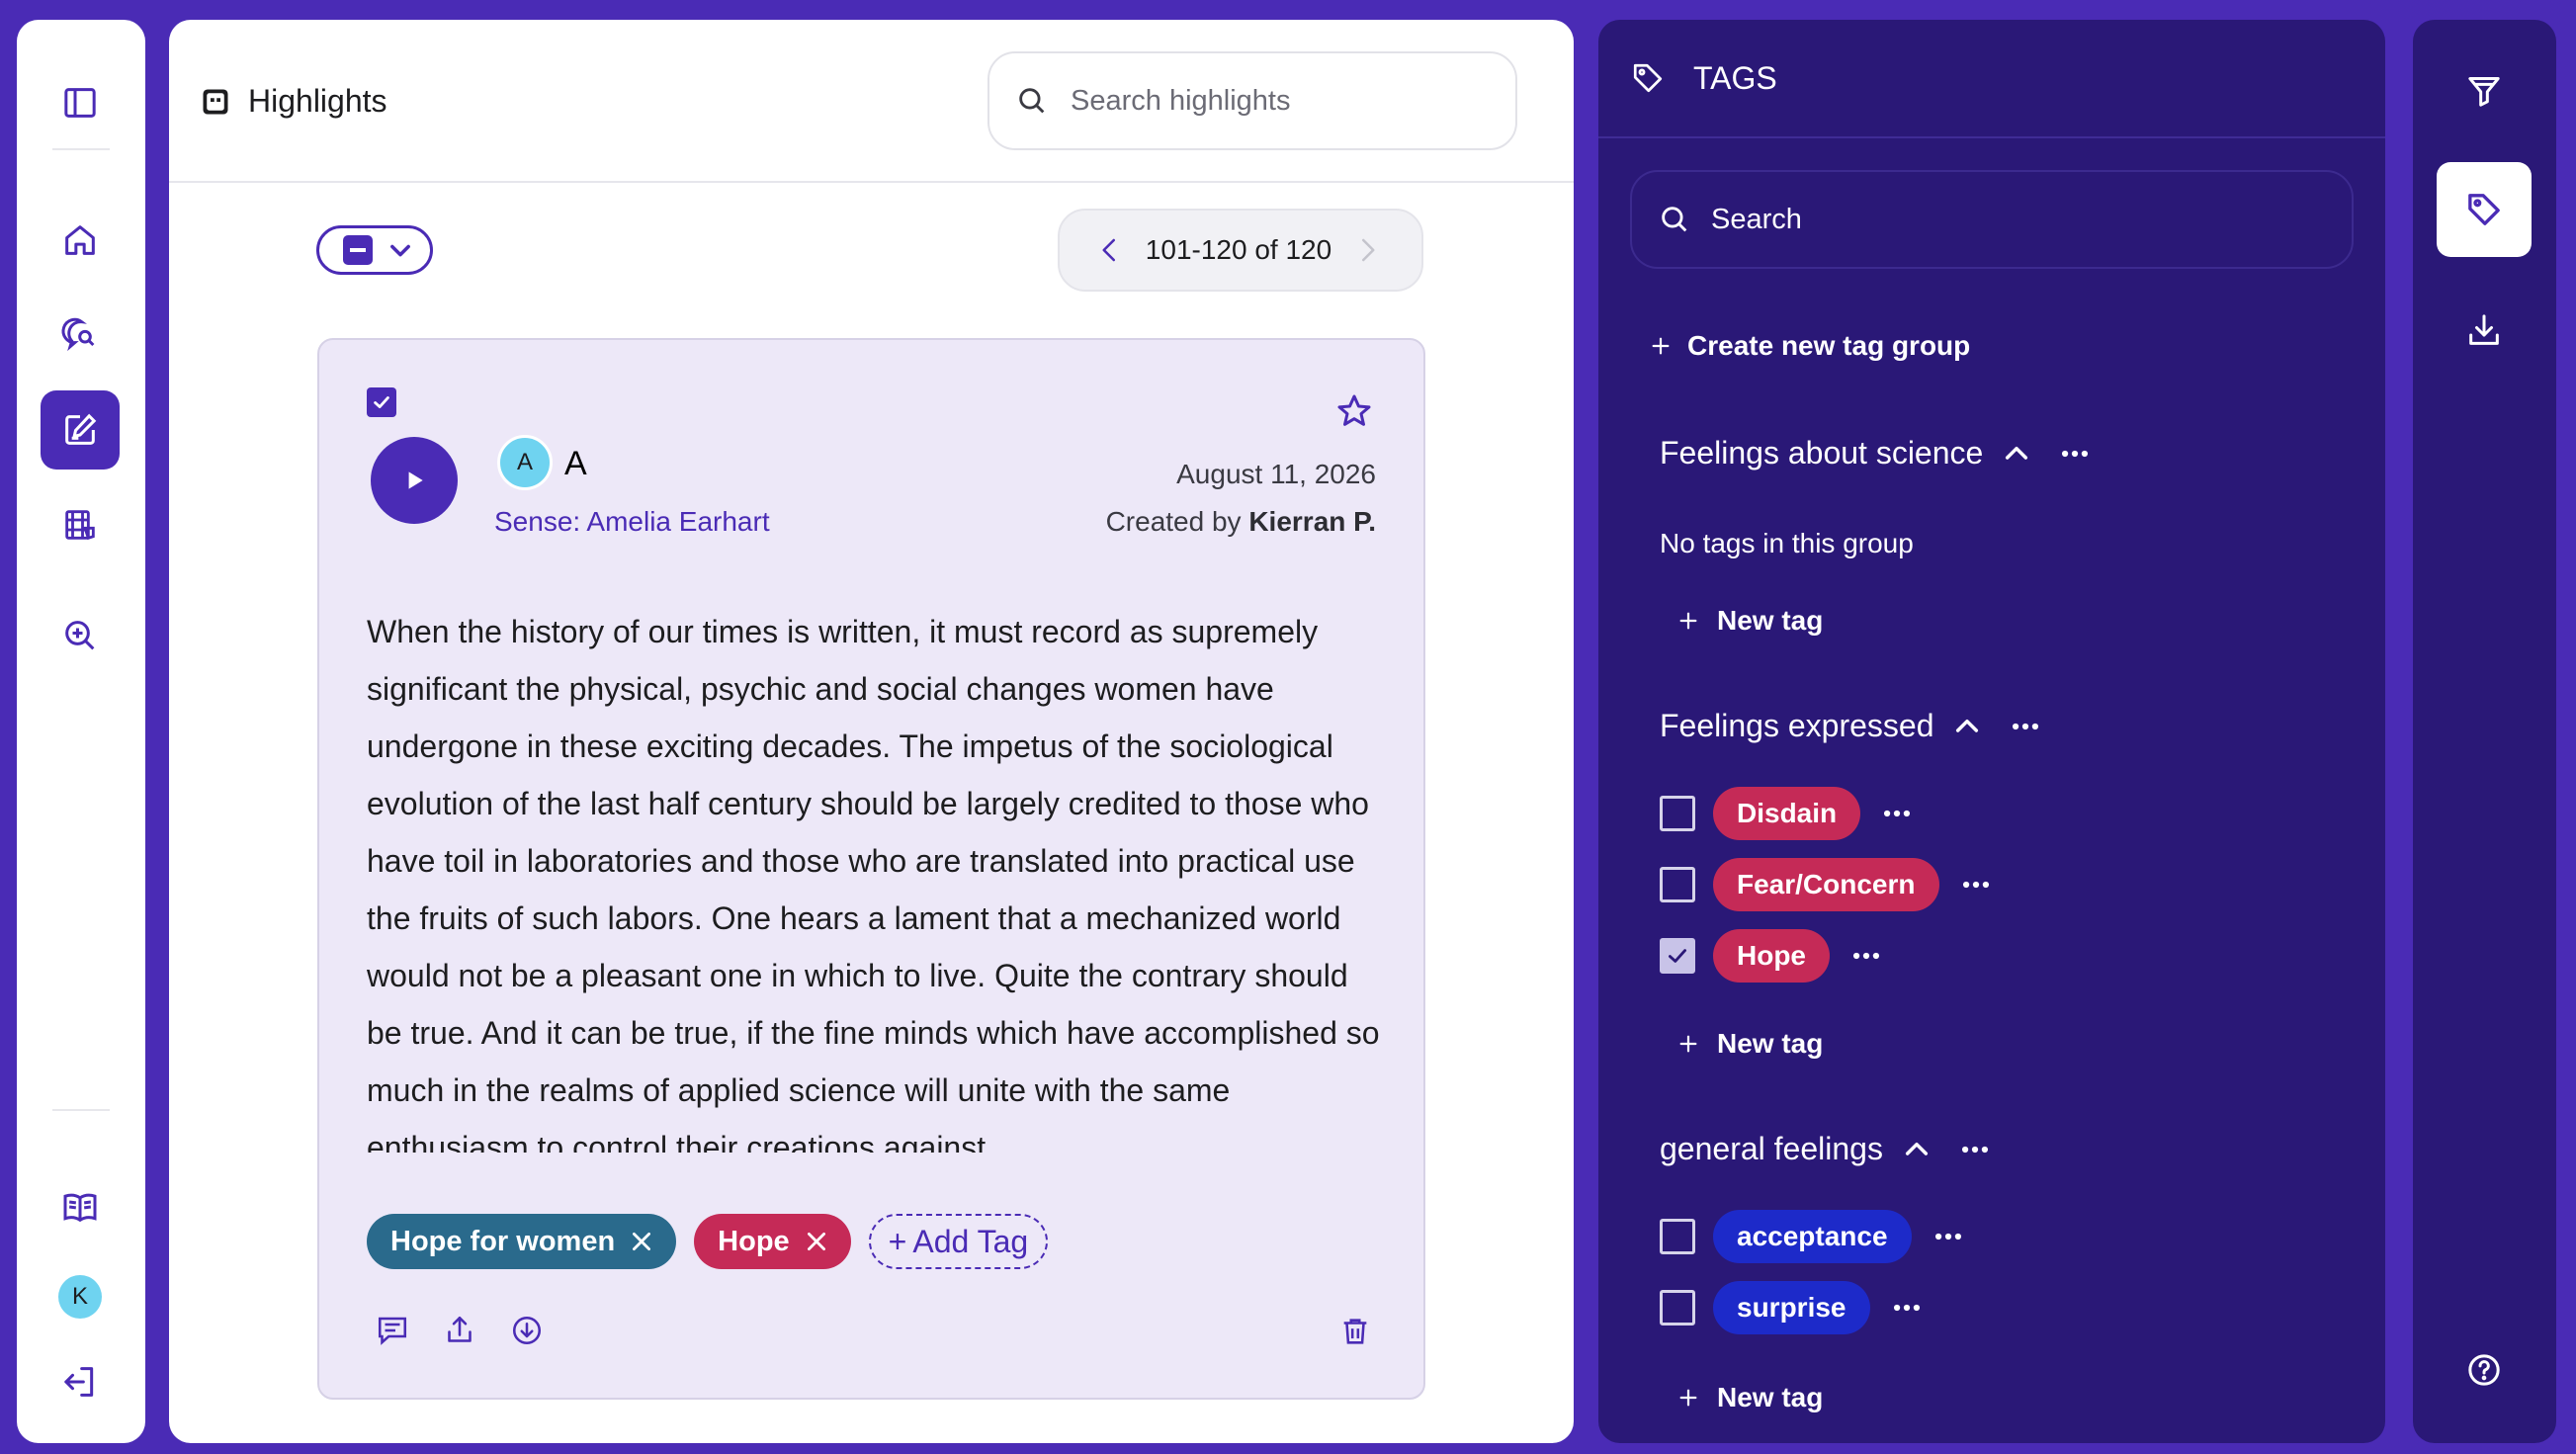  I want to click on card-actions, so click(460, 1330).